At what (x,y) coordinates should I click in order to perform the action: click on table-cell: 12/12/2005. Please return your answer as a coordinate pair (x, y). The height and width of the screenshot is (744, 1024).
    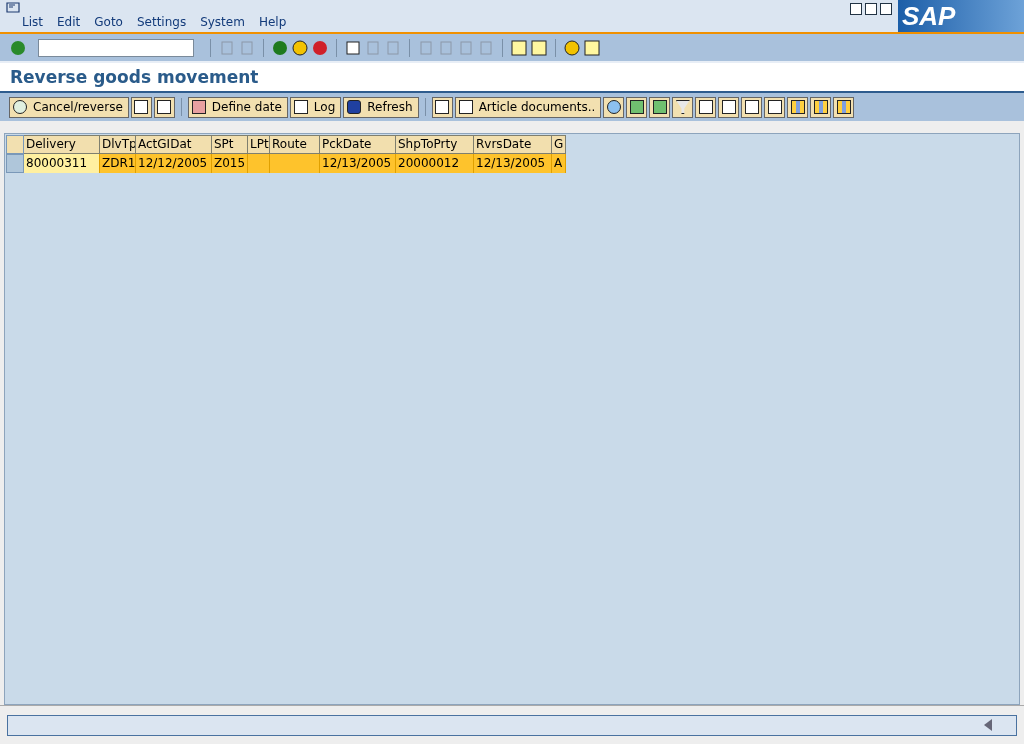
    Looking at the image, I should click on (174, 163).